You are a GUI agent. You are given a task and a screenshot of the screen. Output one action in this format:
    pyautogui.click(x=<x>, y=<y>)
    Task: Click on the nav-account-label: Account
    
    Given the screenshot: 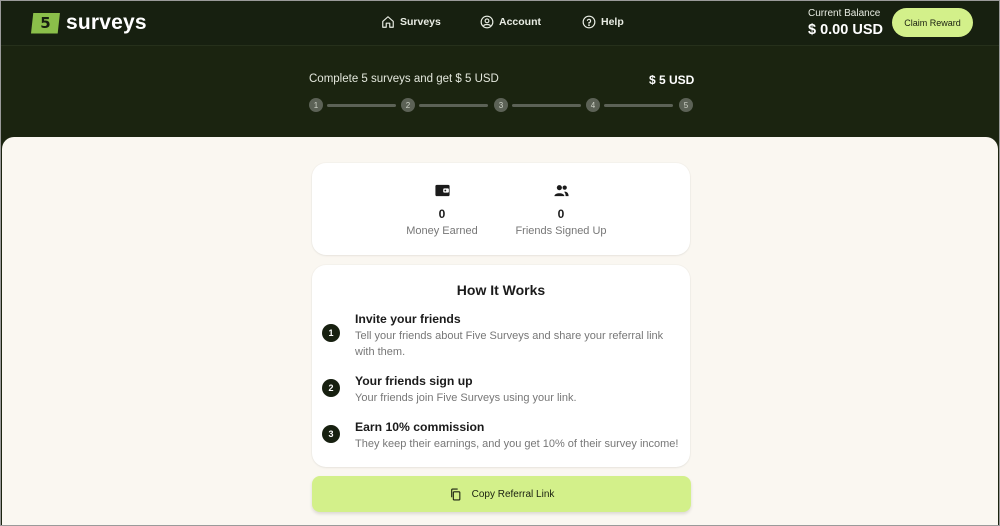 What is the action you would take?
    pyautogui.click(x=520, y=22)
    